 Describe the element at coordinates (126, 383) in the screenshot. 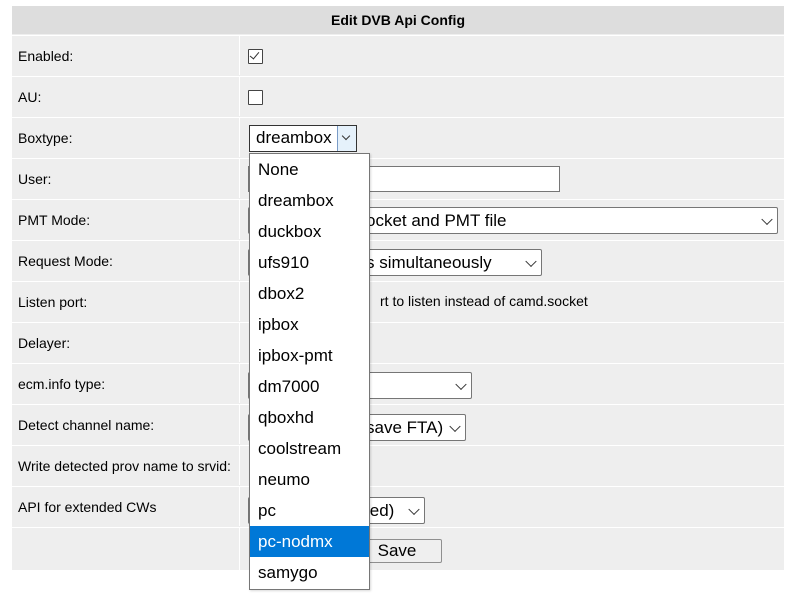

I see `ecm-info-type-label: ecm.info type:` at that location.